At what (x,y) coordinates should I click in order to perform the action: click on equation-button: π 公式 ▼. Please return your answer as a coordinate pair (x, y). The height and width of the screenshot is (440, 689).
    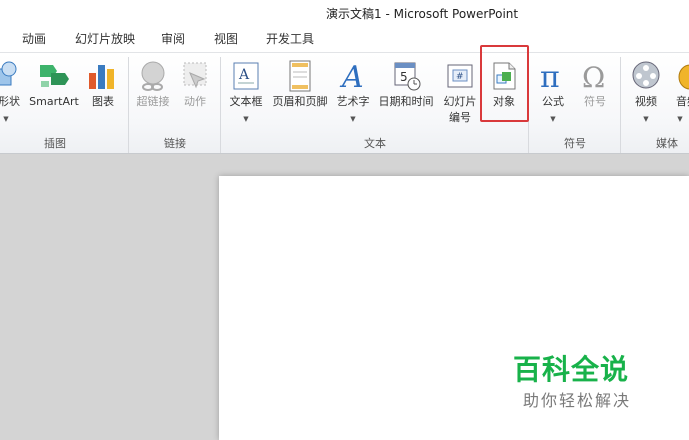
    Looking at the image, I should click on (553, 91).